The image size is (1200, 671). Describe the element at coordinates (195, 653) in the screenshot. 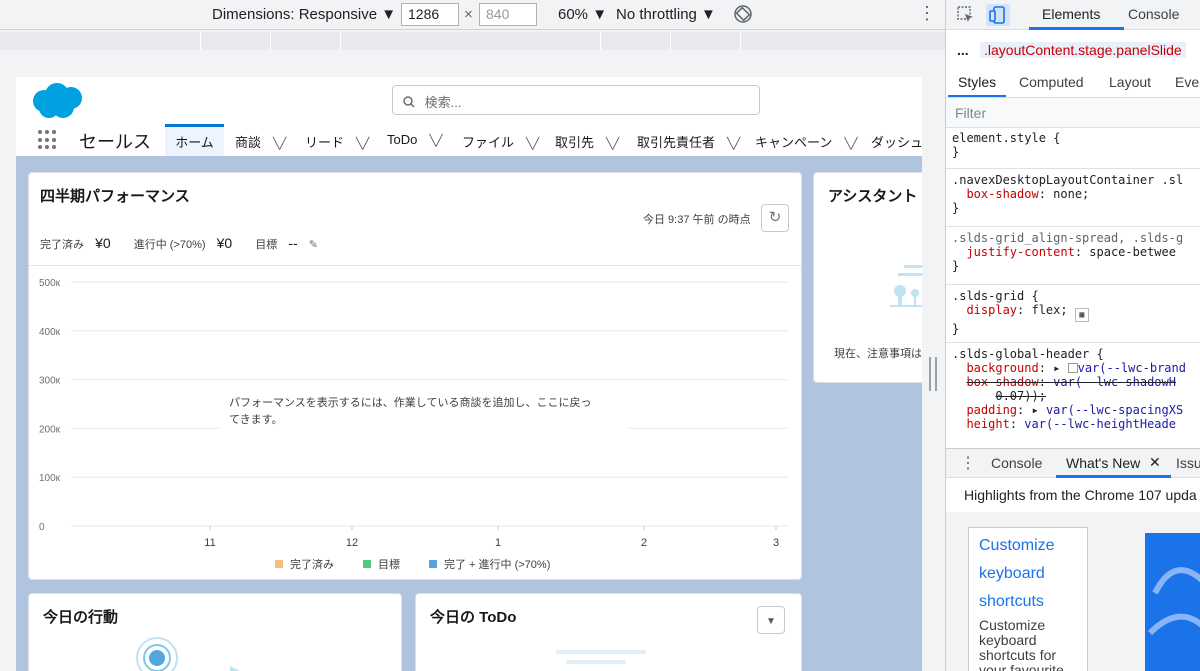

I see `events-illustration` at that location.